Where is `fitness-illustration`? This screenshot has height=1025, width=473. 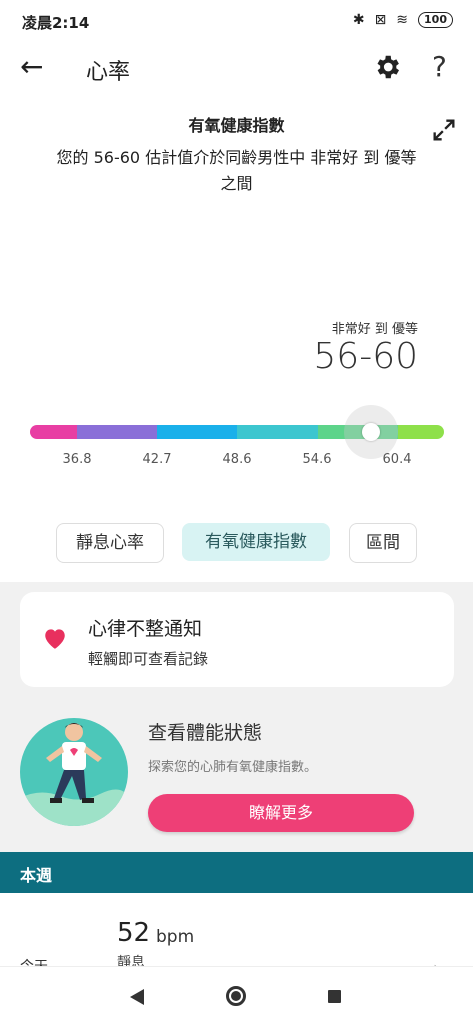 fitness-illustration is located at coordinates (74, 772).